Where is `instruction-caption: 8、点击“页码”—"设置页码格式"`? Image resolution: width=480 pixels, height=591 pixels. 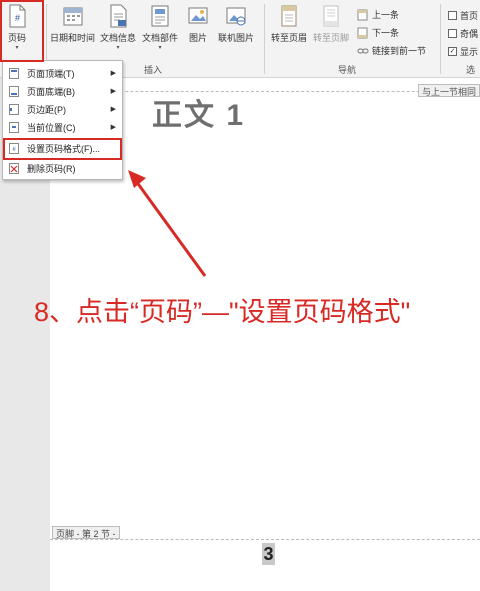
instruction-caption: 8、点击“页码”—"设置页码格式" is located at coordinates (222, 312).